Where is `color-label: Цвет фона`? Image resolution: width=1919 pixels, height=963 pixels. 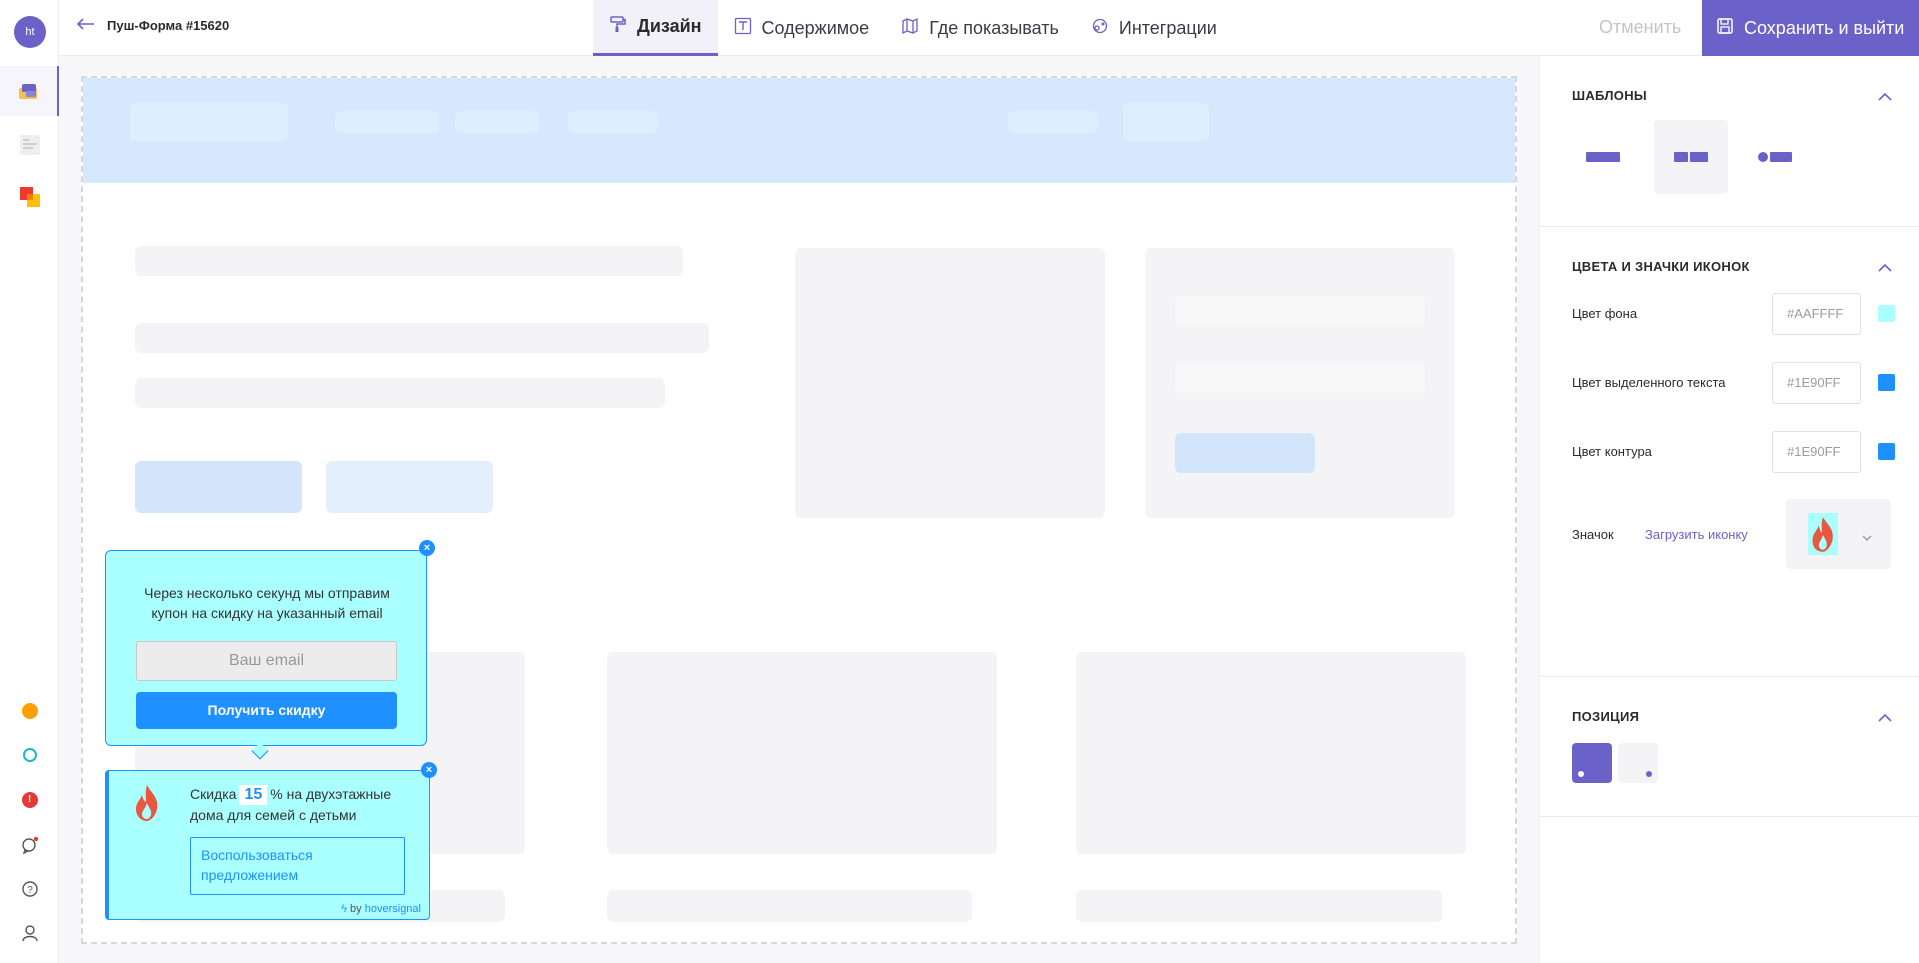 color-label: Цвет фона is located at coordinates (1605, 313).